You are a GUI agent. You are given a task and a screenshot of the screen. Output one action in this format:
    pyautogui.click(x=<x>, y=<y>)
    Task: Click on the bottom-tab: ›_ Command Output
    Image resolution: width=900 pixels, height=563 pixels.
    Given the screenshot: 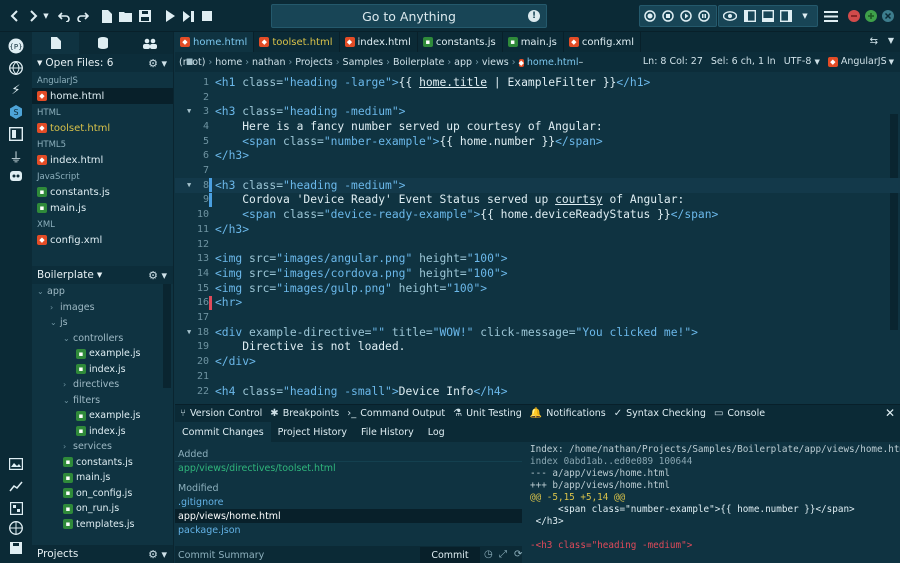 What is the action you would take?
    pyautogui.click(x=396, y=413)
    